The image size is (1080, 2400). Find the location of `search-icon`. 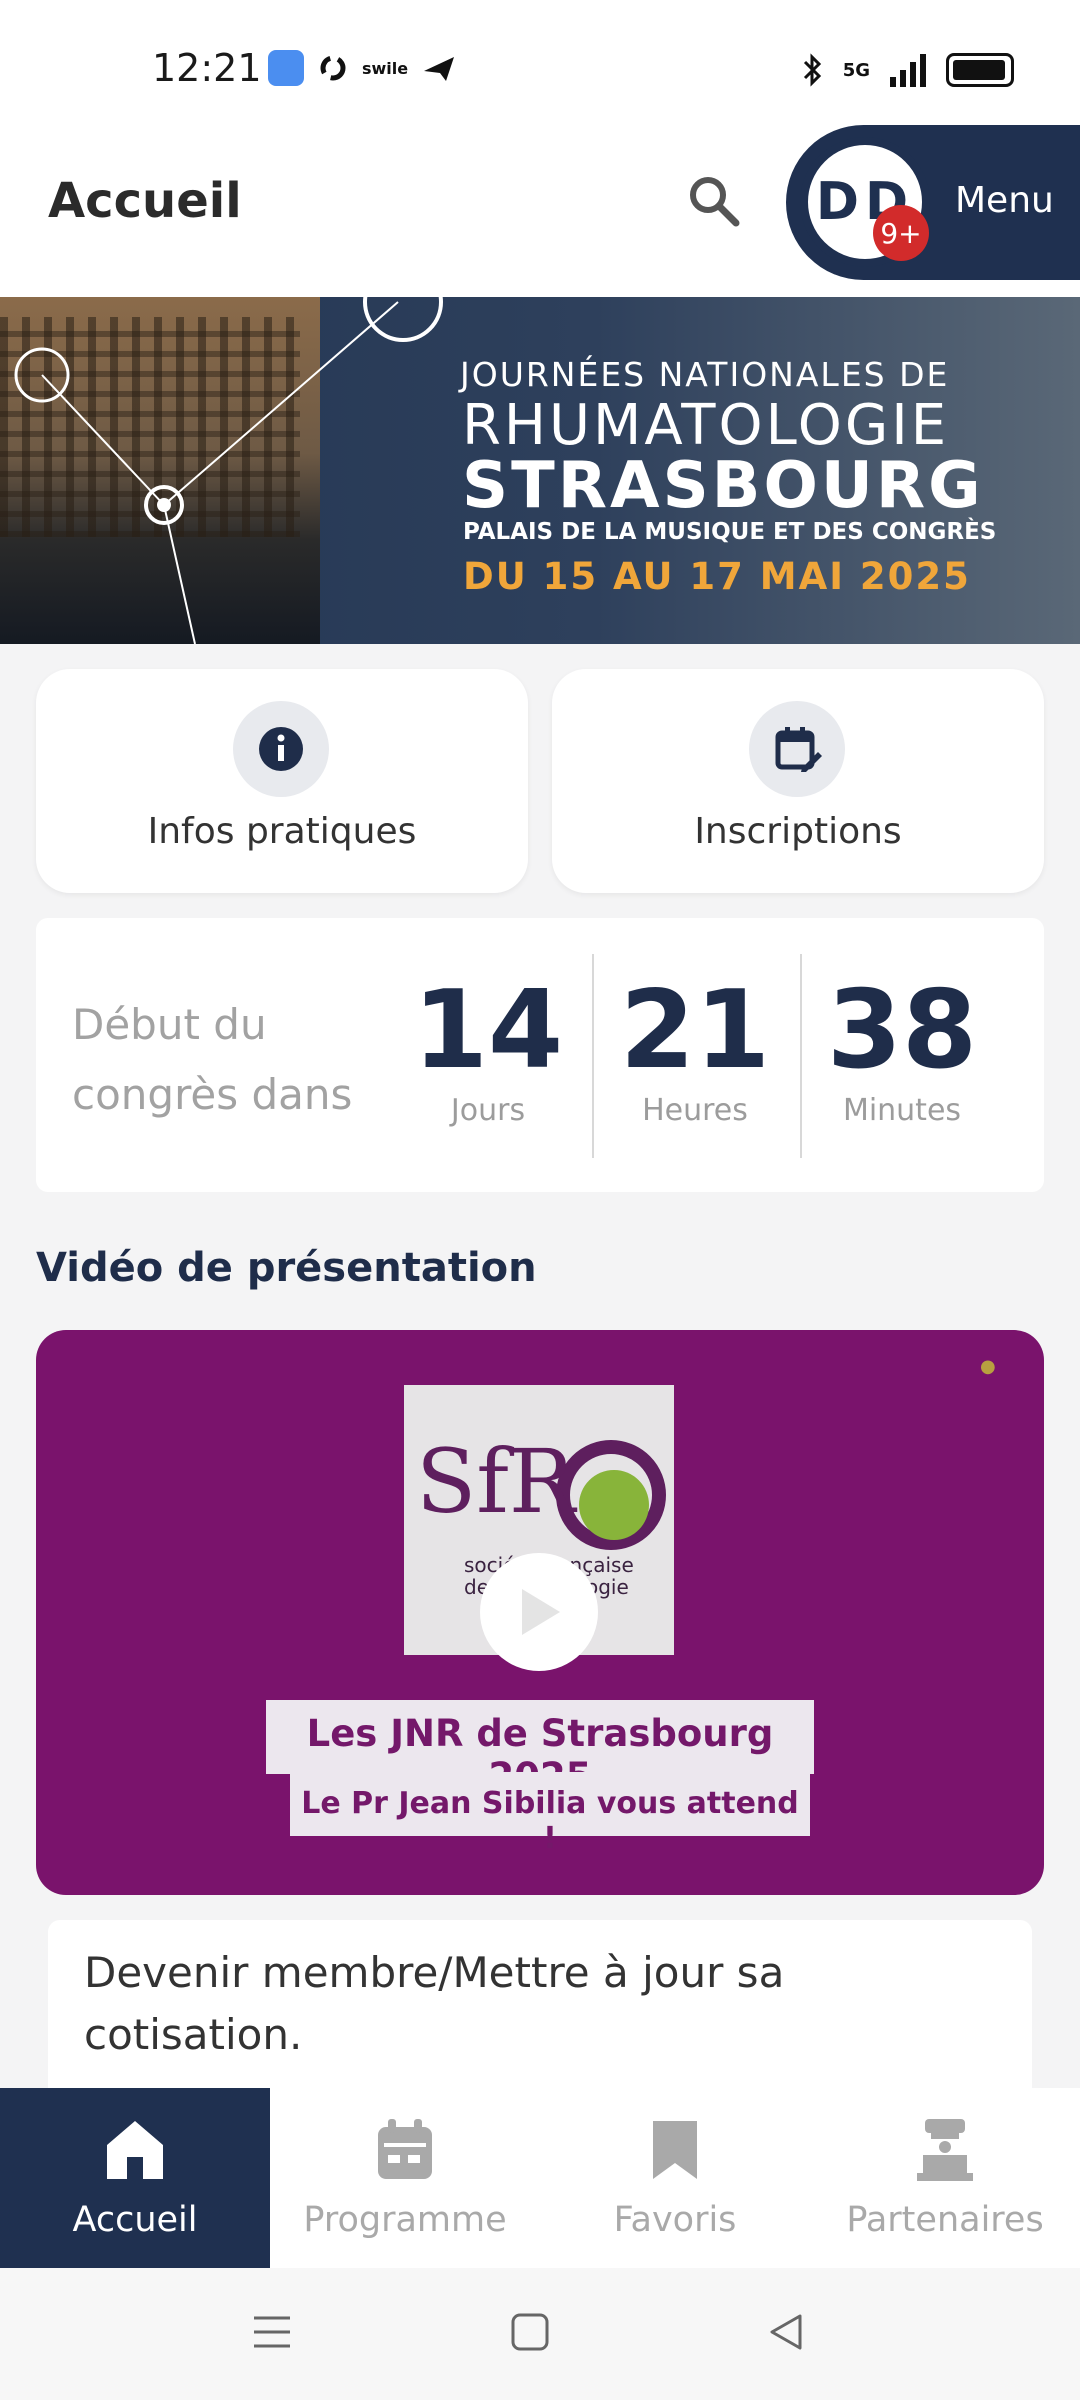

search-icon is located at coordinates (714, 201).